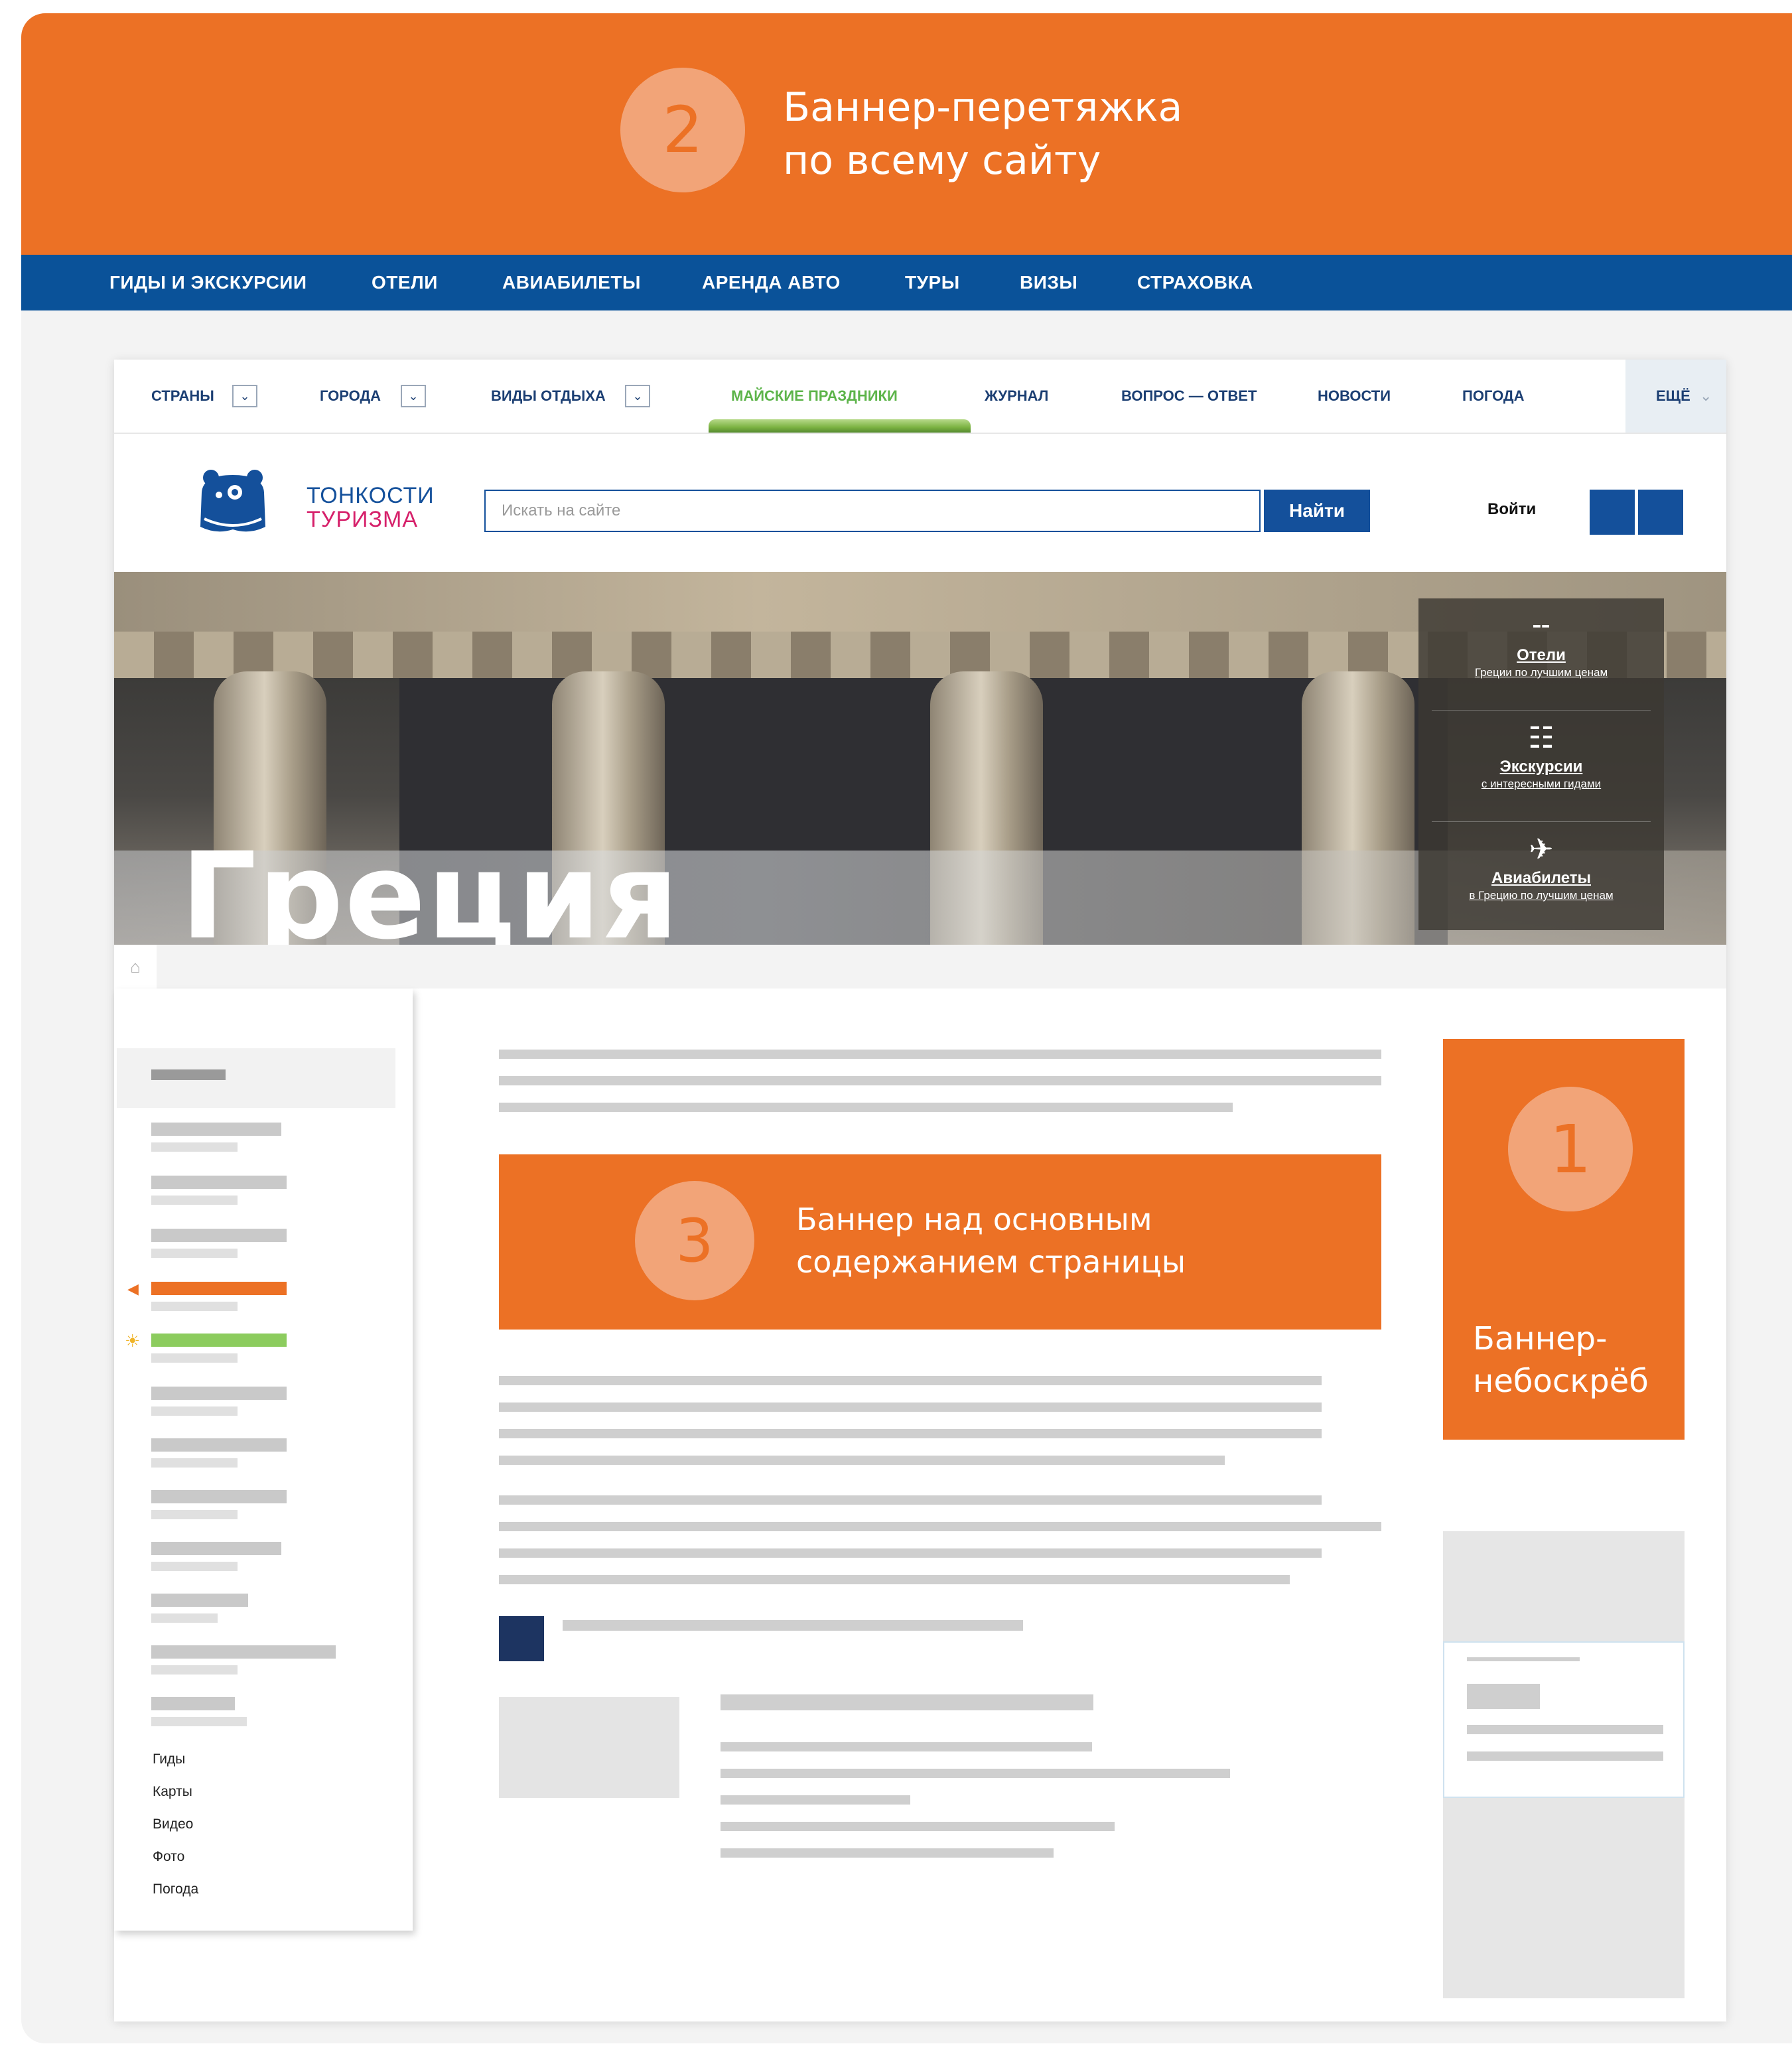 Image resolution: width=1792 pixels, height=2054 pixels. Describe the element at coordinates (430, 886) in the screenshot. I see `hero-title: Греция` at that location.